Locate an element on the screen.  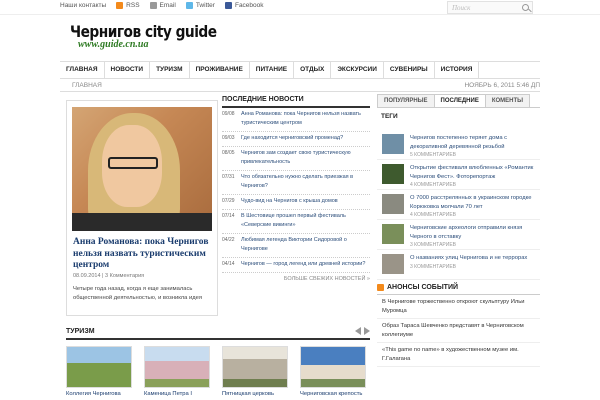
email-icon is located at coordinates (153, 5).